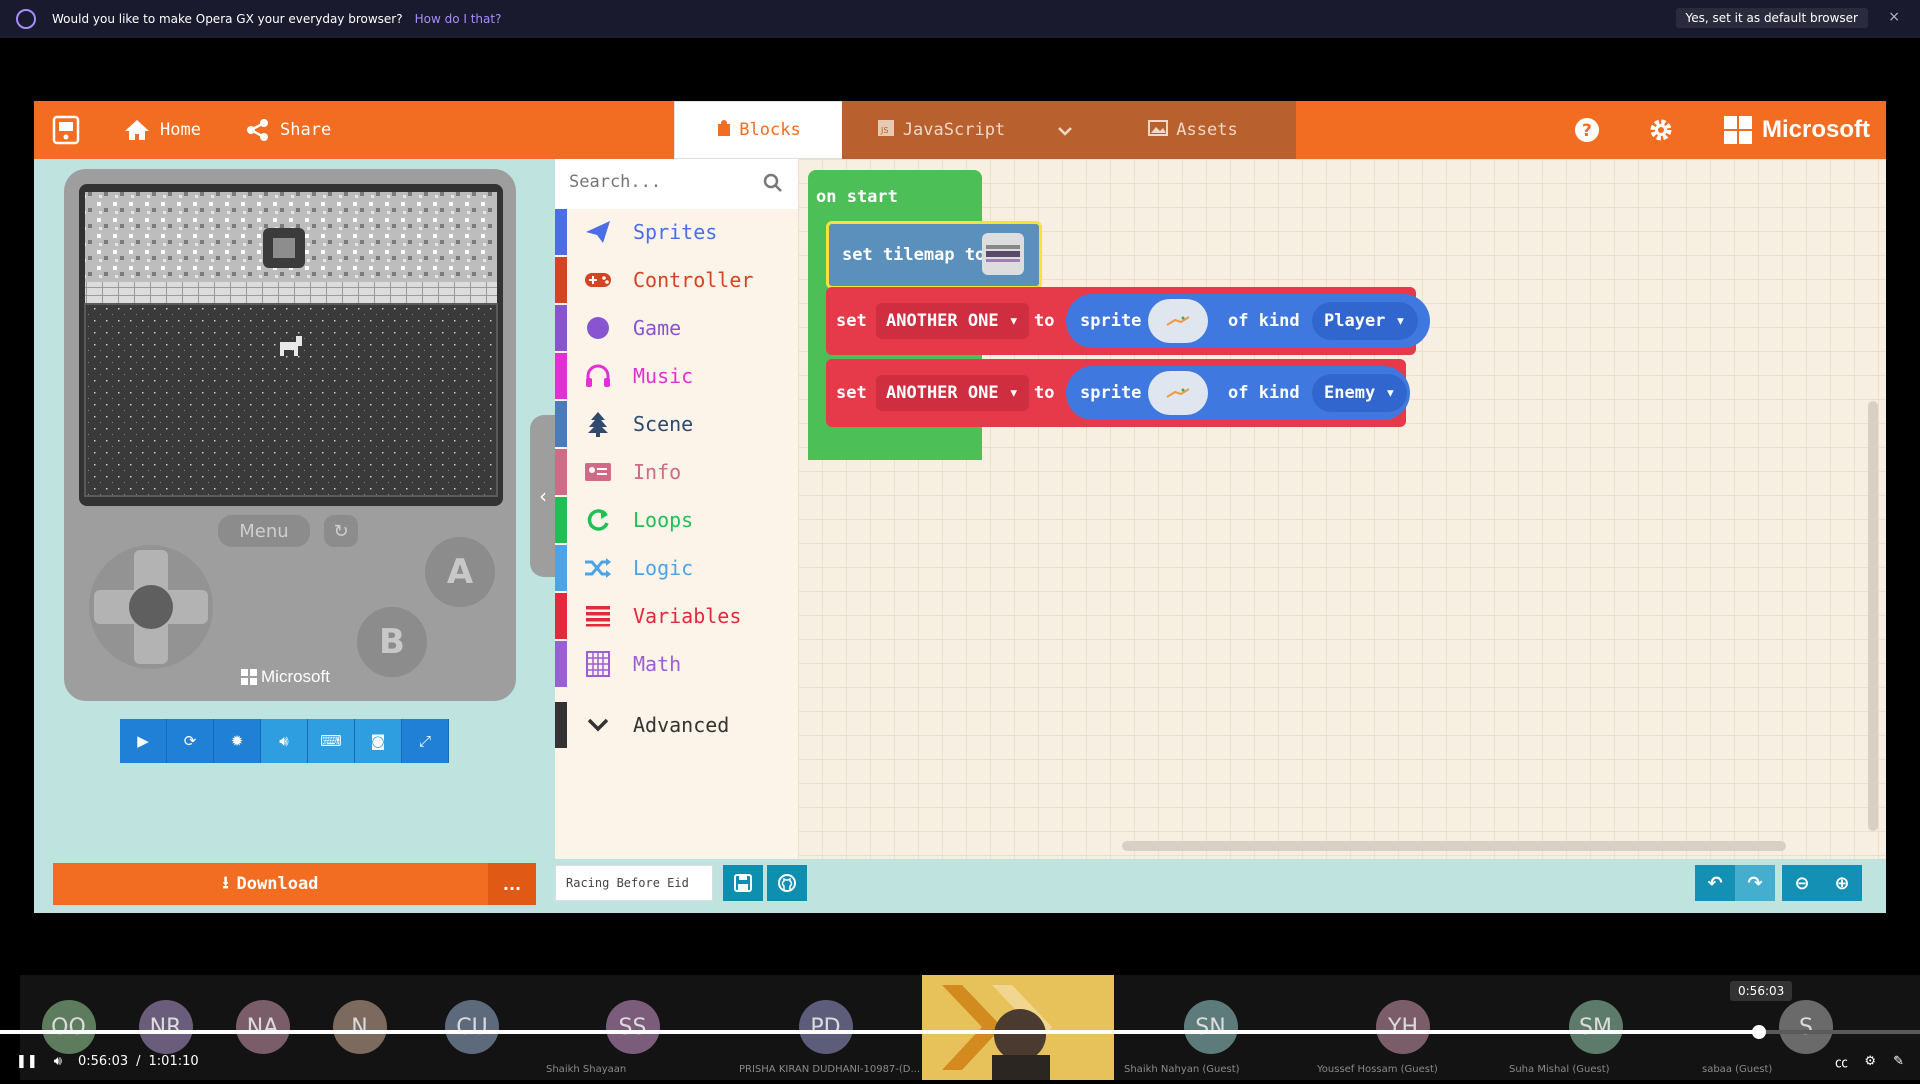  I want to click on category-info: Info, so click(676, 472).